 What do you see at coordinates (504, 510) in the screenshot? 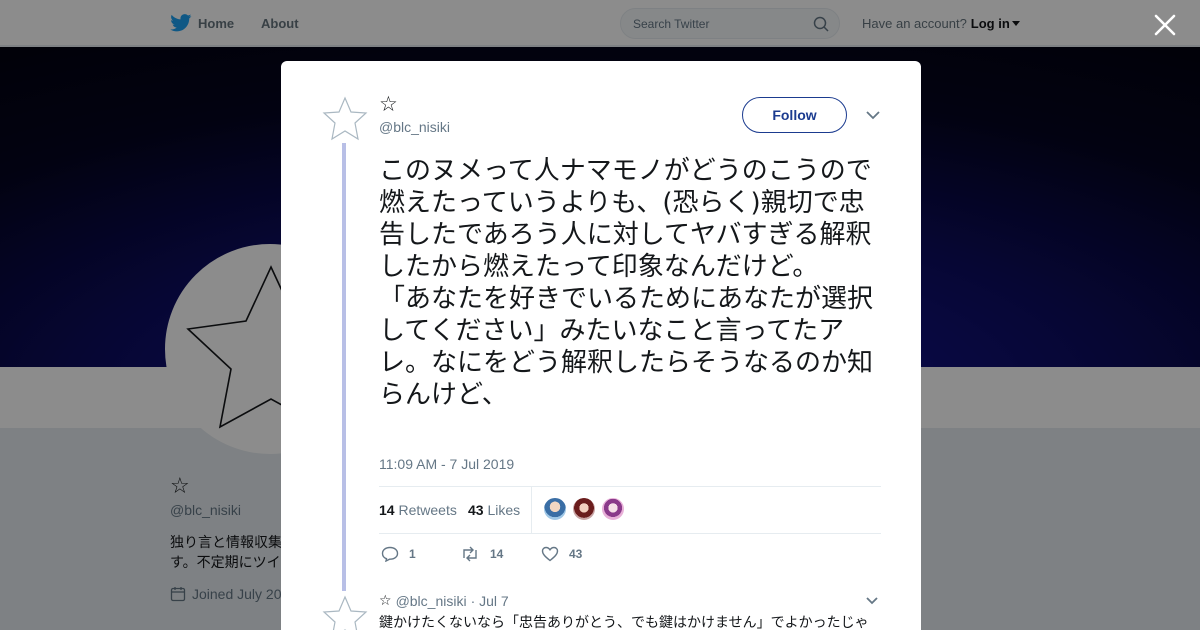
I see `like-stat-label: Likes` at bounding box center [504, 510].